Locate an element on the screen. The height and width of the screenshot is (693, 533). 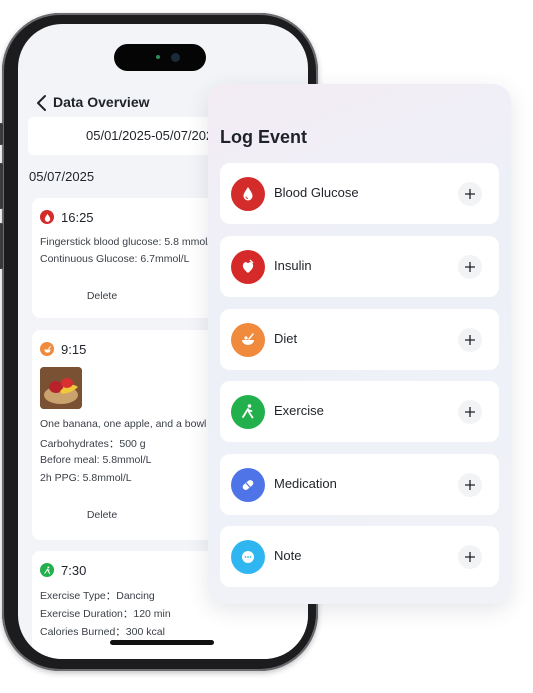
log-item-note: Note is located at coordinates (359, 556).